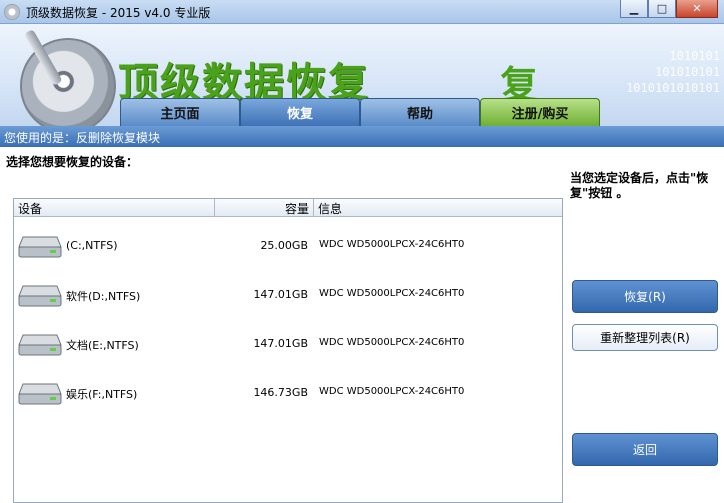  Describe the element at coordinates (362, 136) in the screenshot. I see `module-status-bar: 您使用的是：反删除恢复模块` at that location.